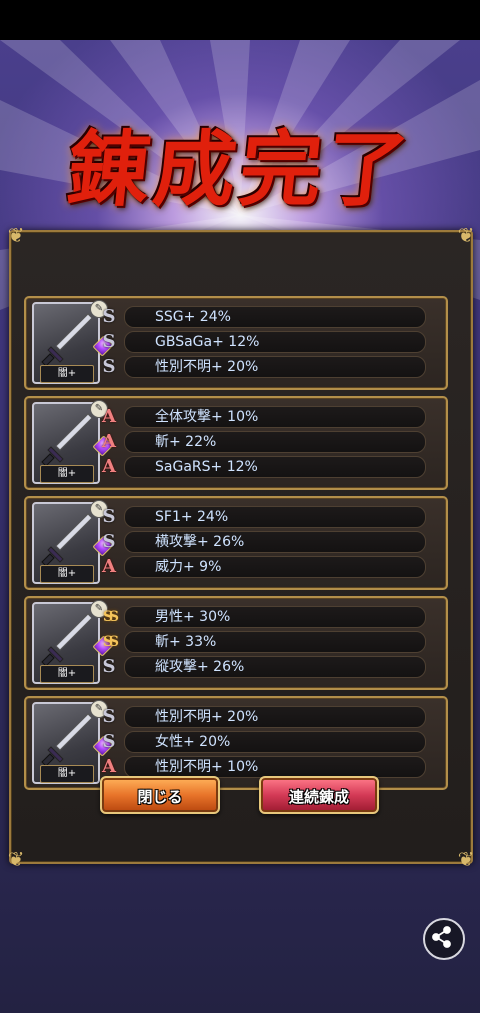  I want to click on bonus-row: S 女性+ 20%, so click(264, 742).